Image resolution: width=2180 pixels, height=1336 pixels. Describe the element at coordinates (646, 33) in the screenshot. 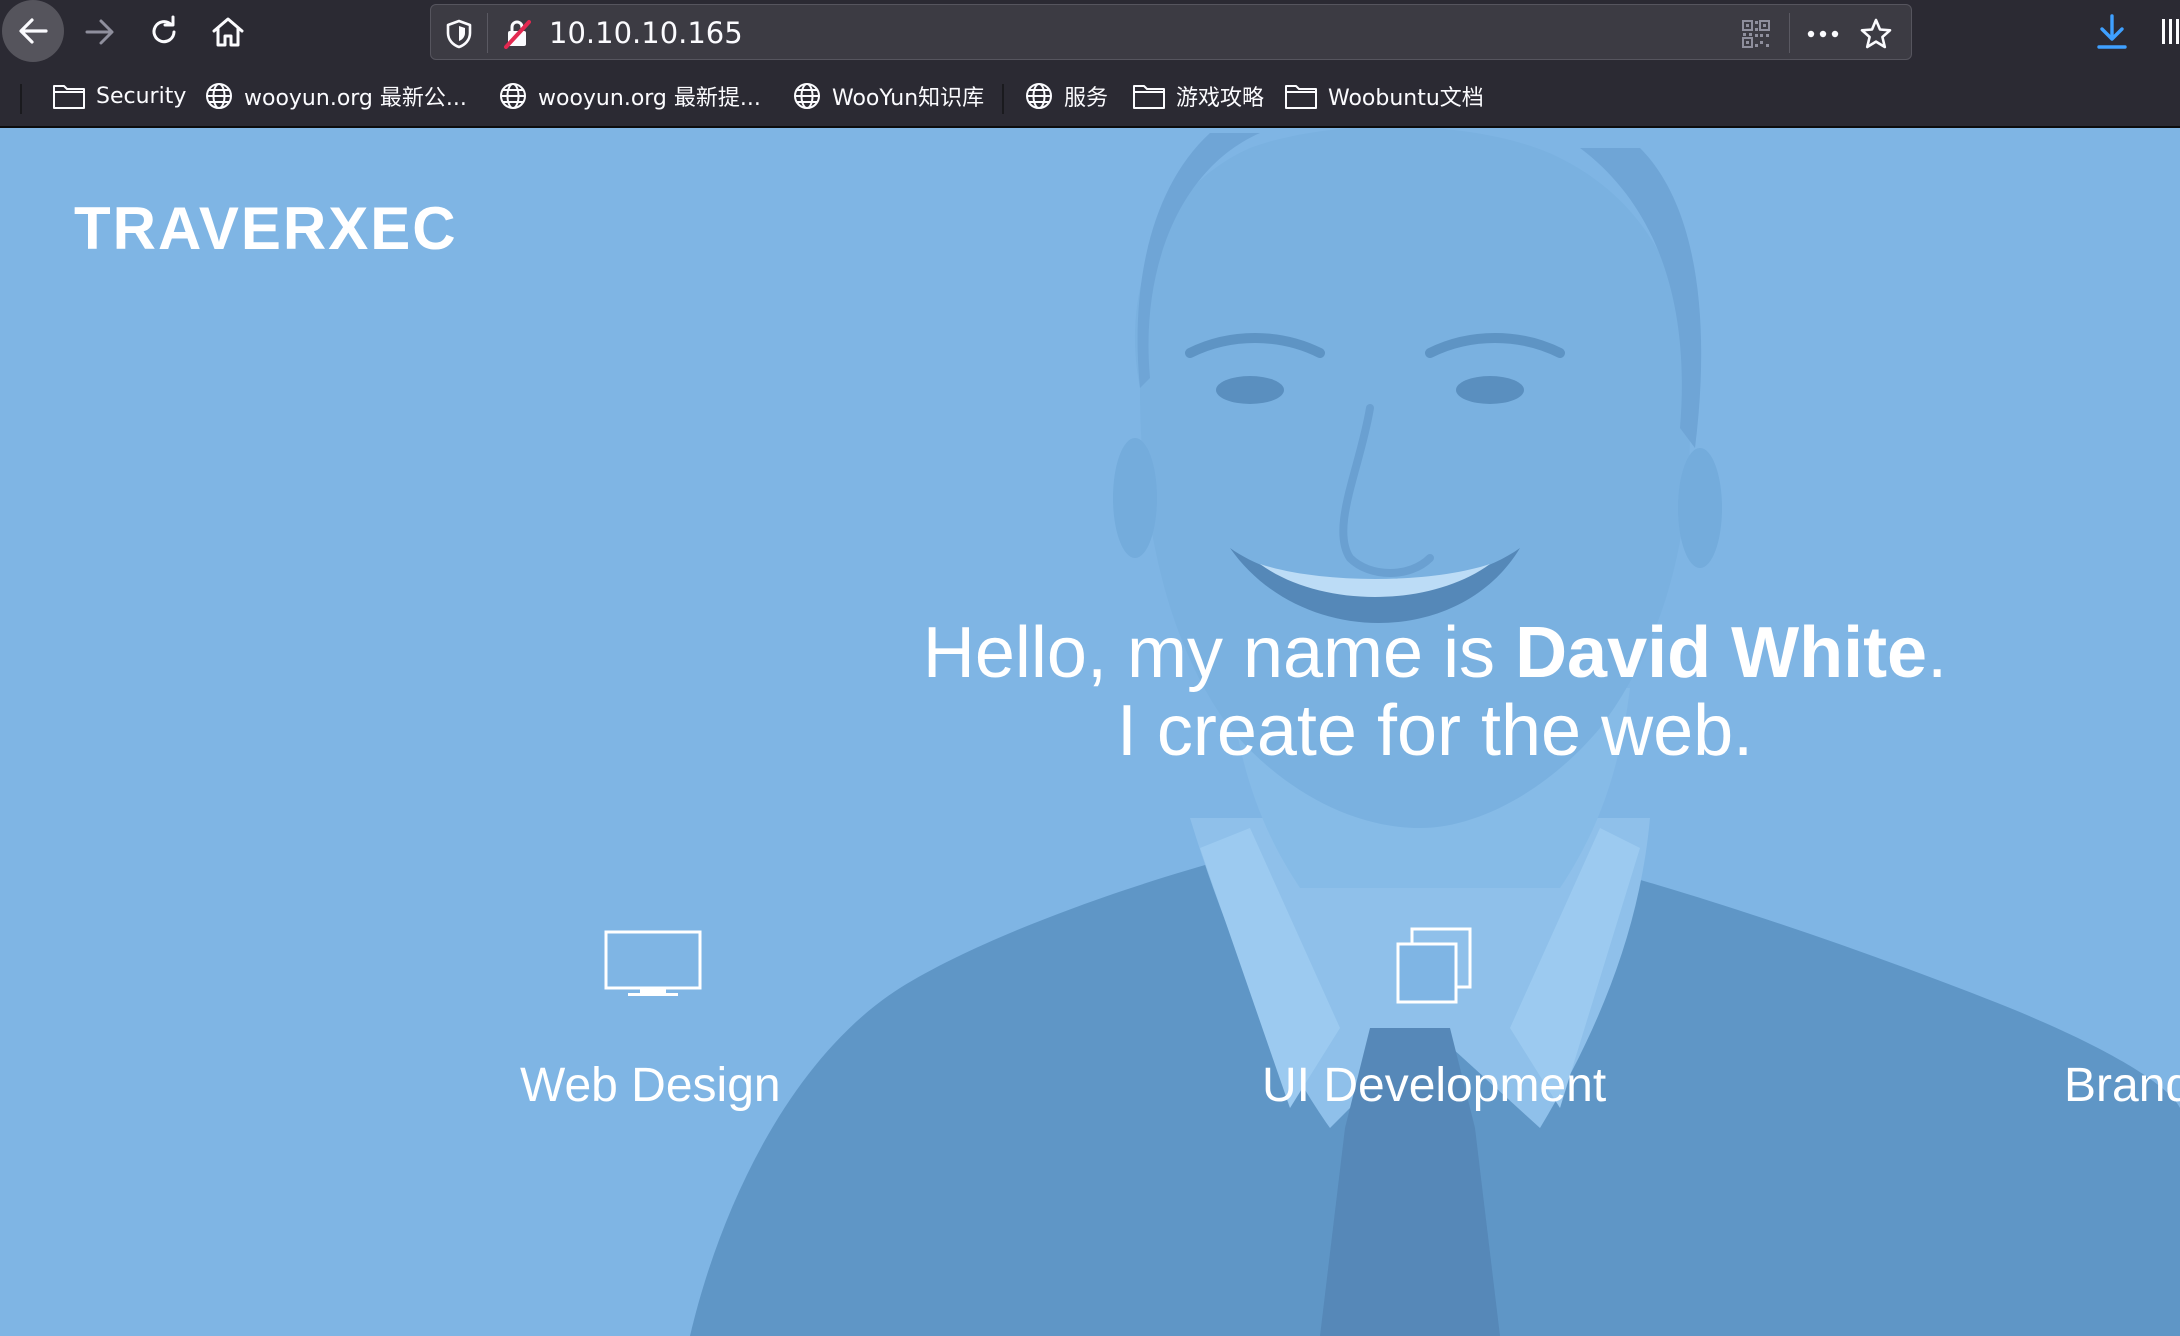

I see `url-text: 10.10.10.165` at that location.